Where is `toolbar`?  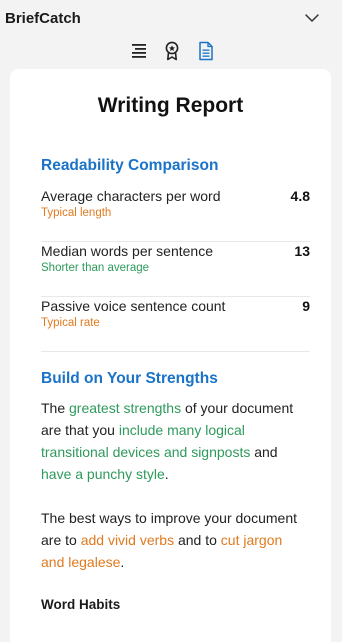 toolbar is located at coordinates (171, 52).